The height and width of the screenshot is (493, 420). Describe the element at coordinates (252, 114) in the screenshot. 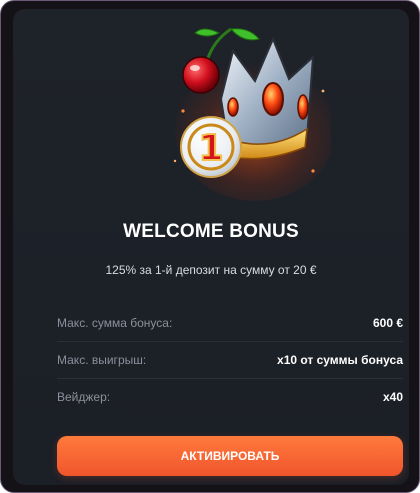

I see `crown-cherry-illustration: 1` at that location.